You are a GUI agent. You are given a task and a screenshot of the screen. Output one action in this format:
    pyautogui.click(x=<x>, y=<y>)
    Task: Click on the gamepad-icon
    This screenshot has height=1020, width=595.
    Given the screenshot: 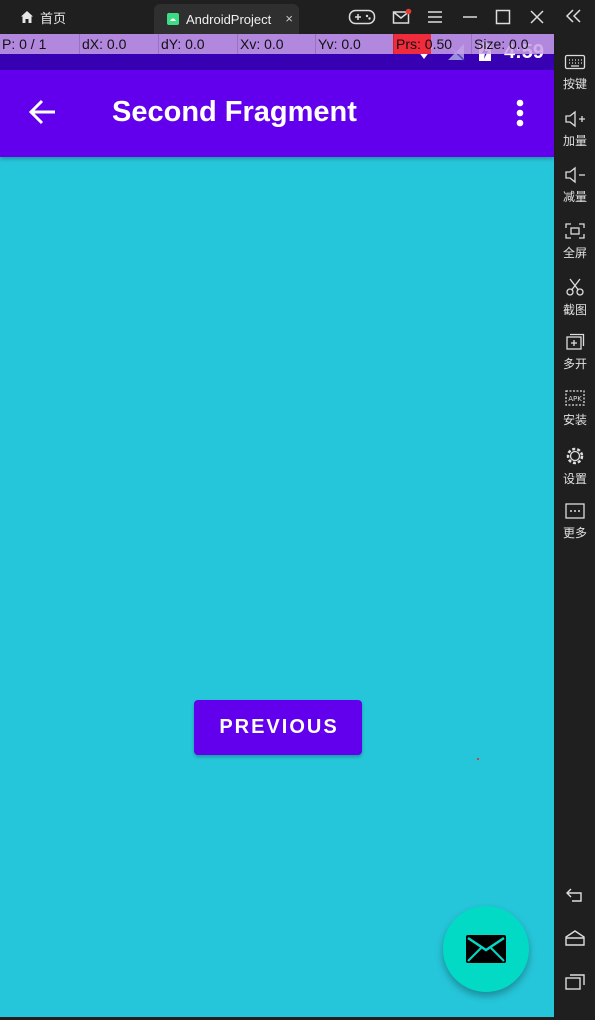 What is the action you would take?
    pyautogui.click(x=362, y=17)
    